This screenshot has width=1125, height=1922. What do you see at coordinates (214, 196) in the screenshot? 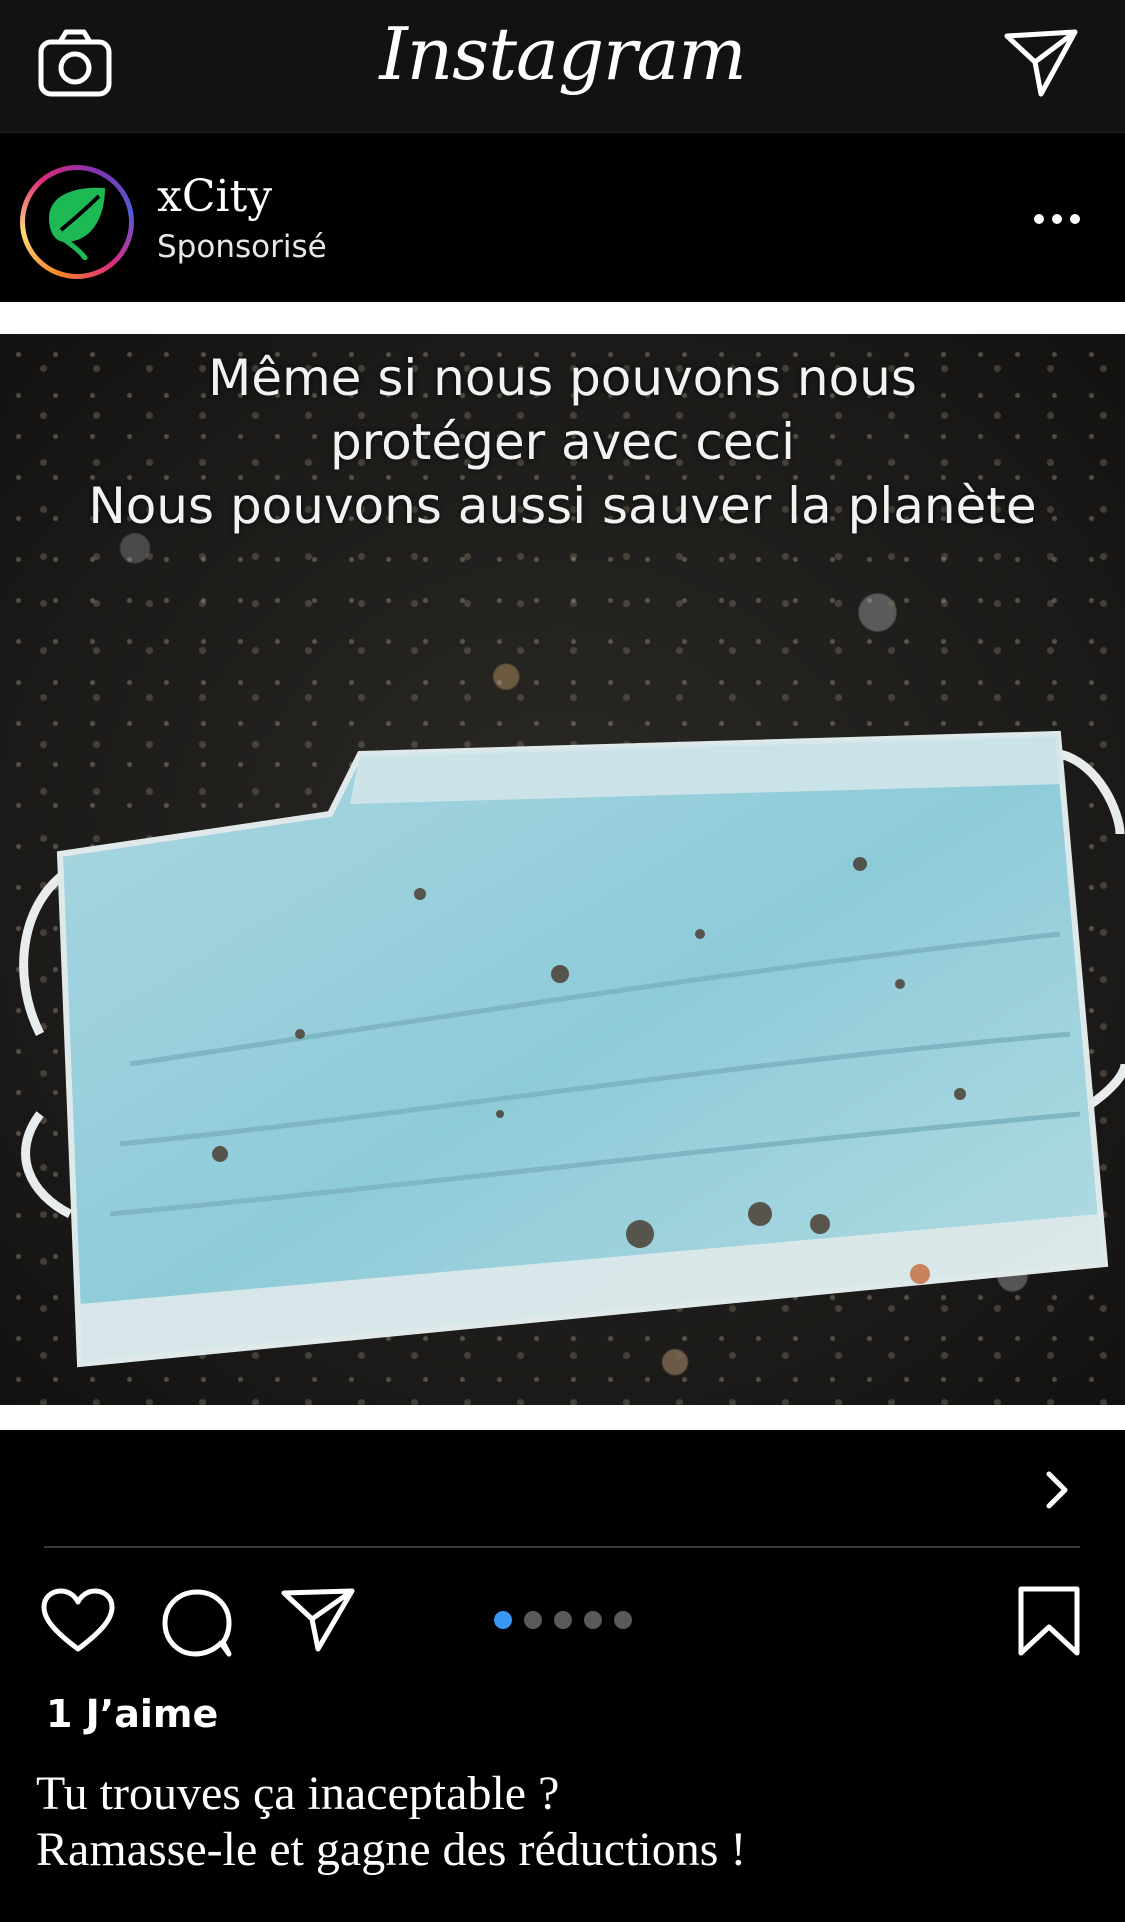
I see `account-username: xCity` at bounding box center [214, 196].